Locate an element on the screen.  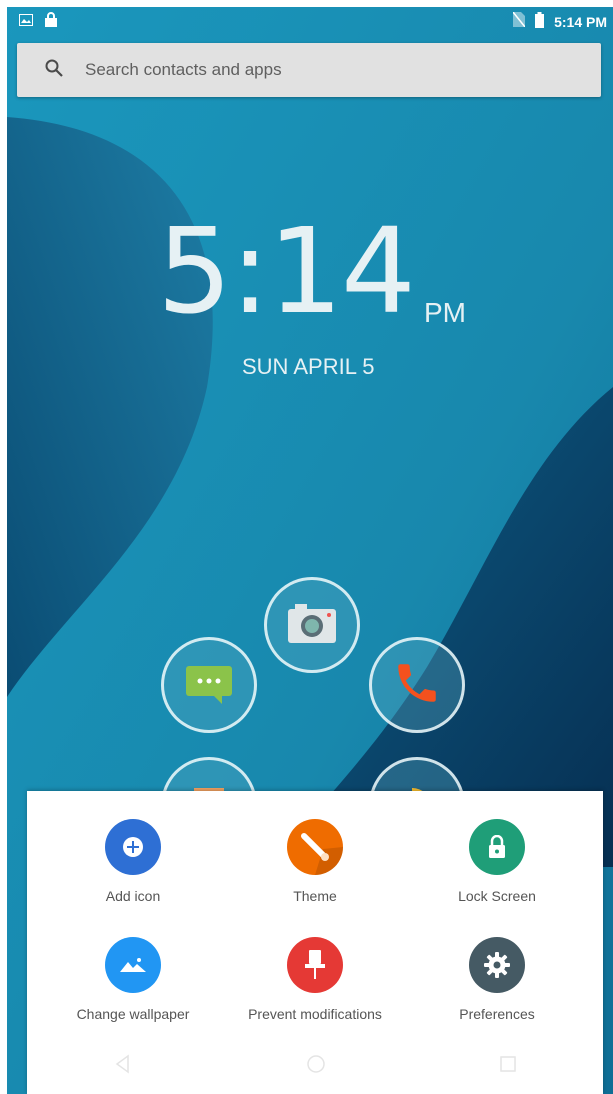
navigation-bar is located at coordinates (315, 1066).